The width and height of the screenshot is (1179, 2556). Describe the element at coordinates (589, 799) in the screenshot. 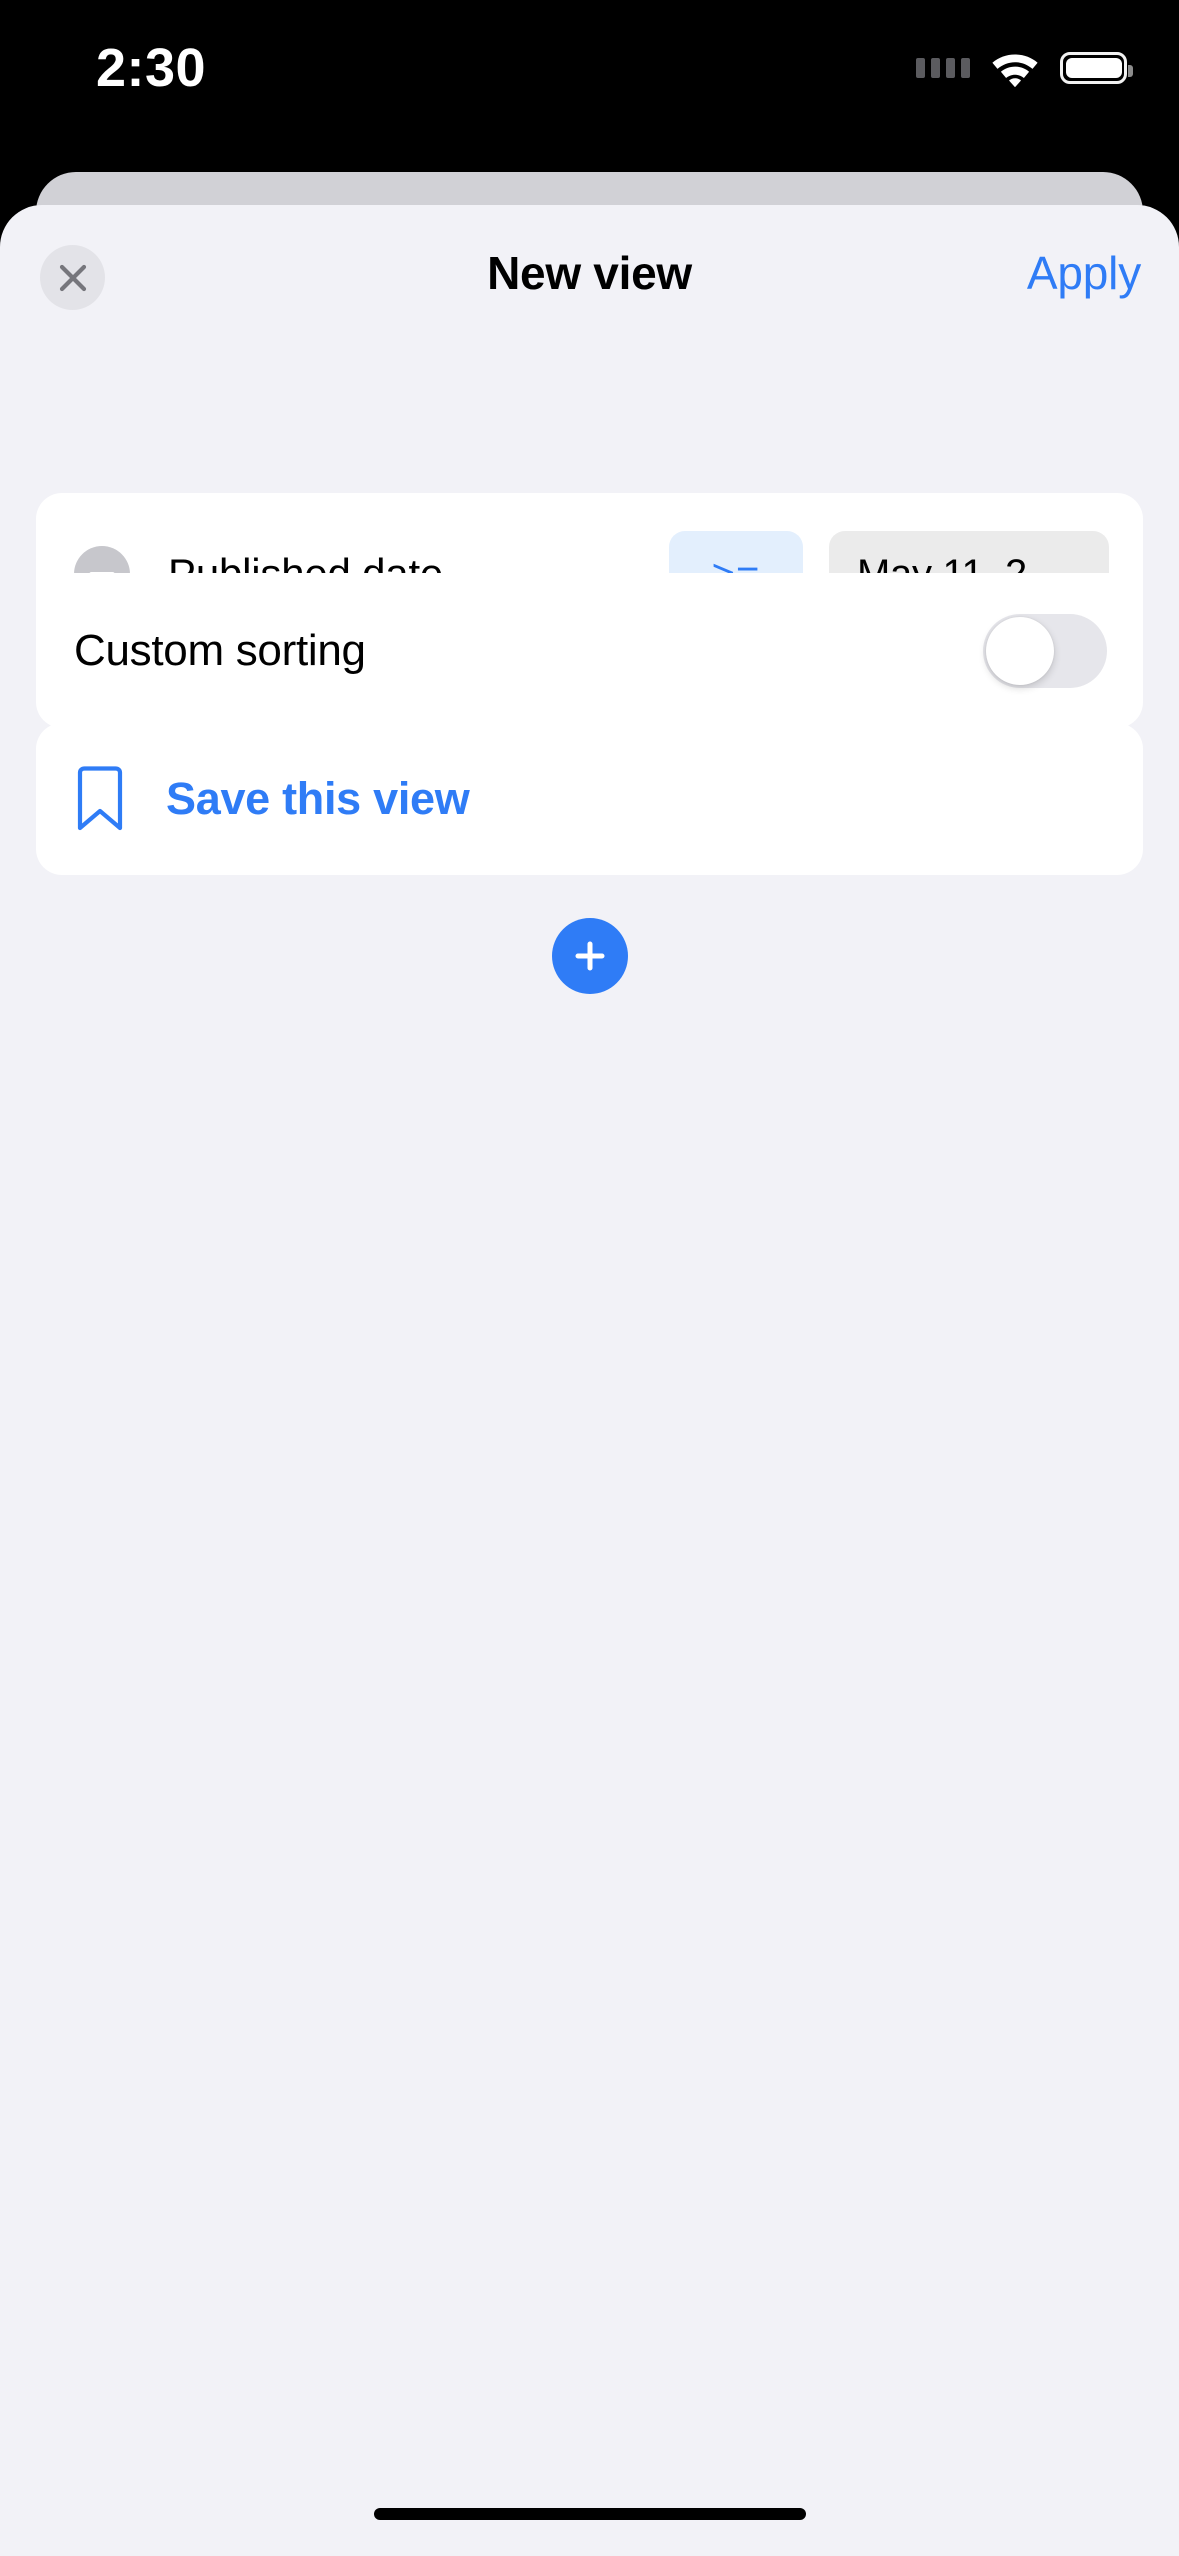

I see `save-view-button: Save this view` at that location.